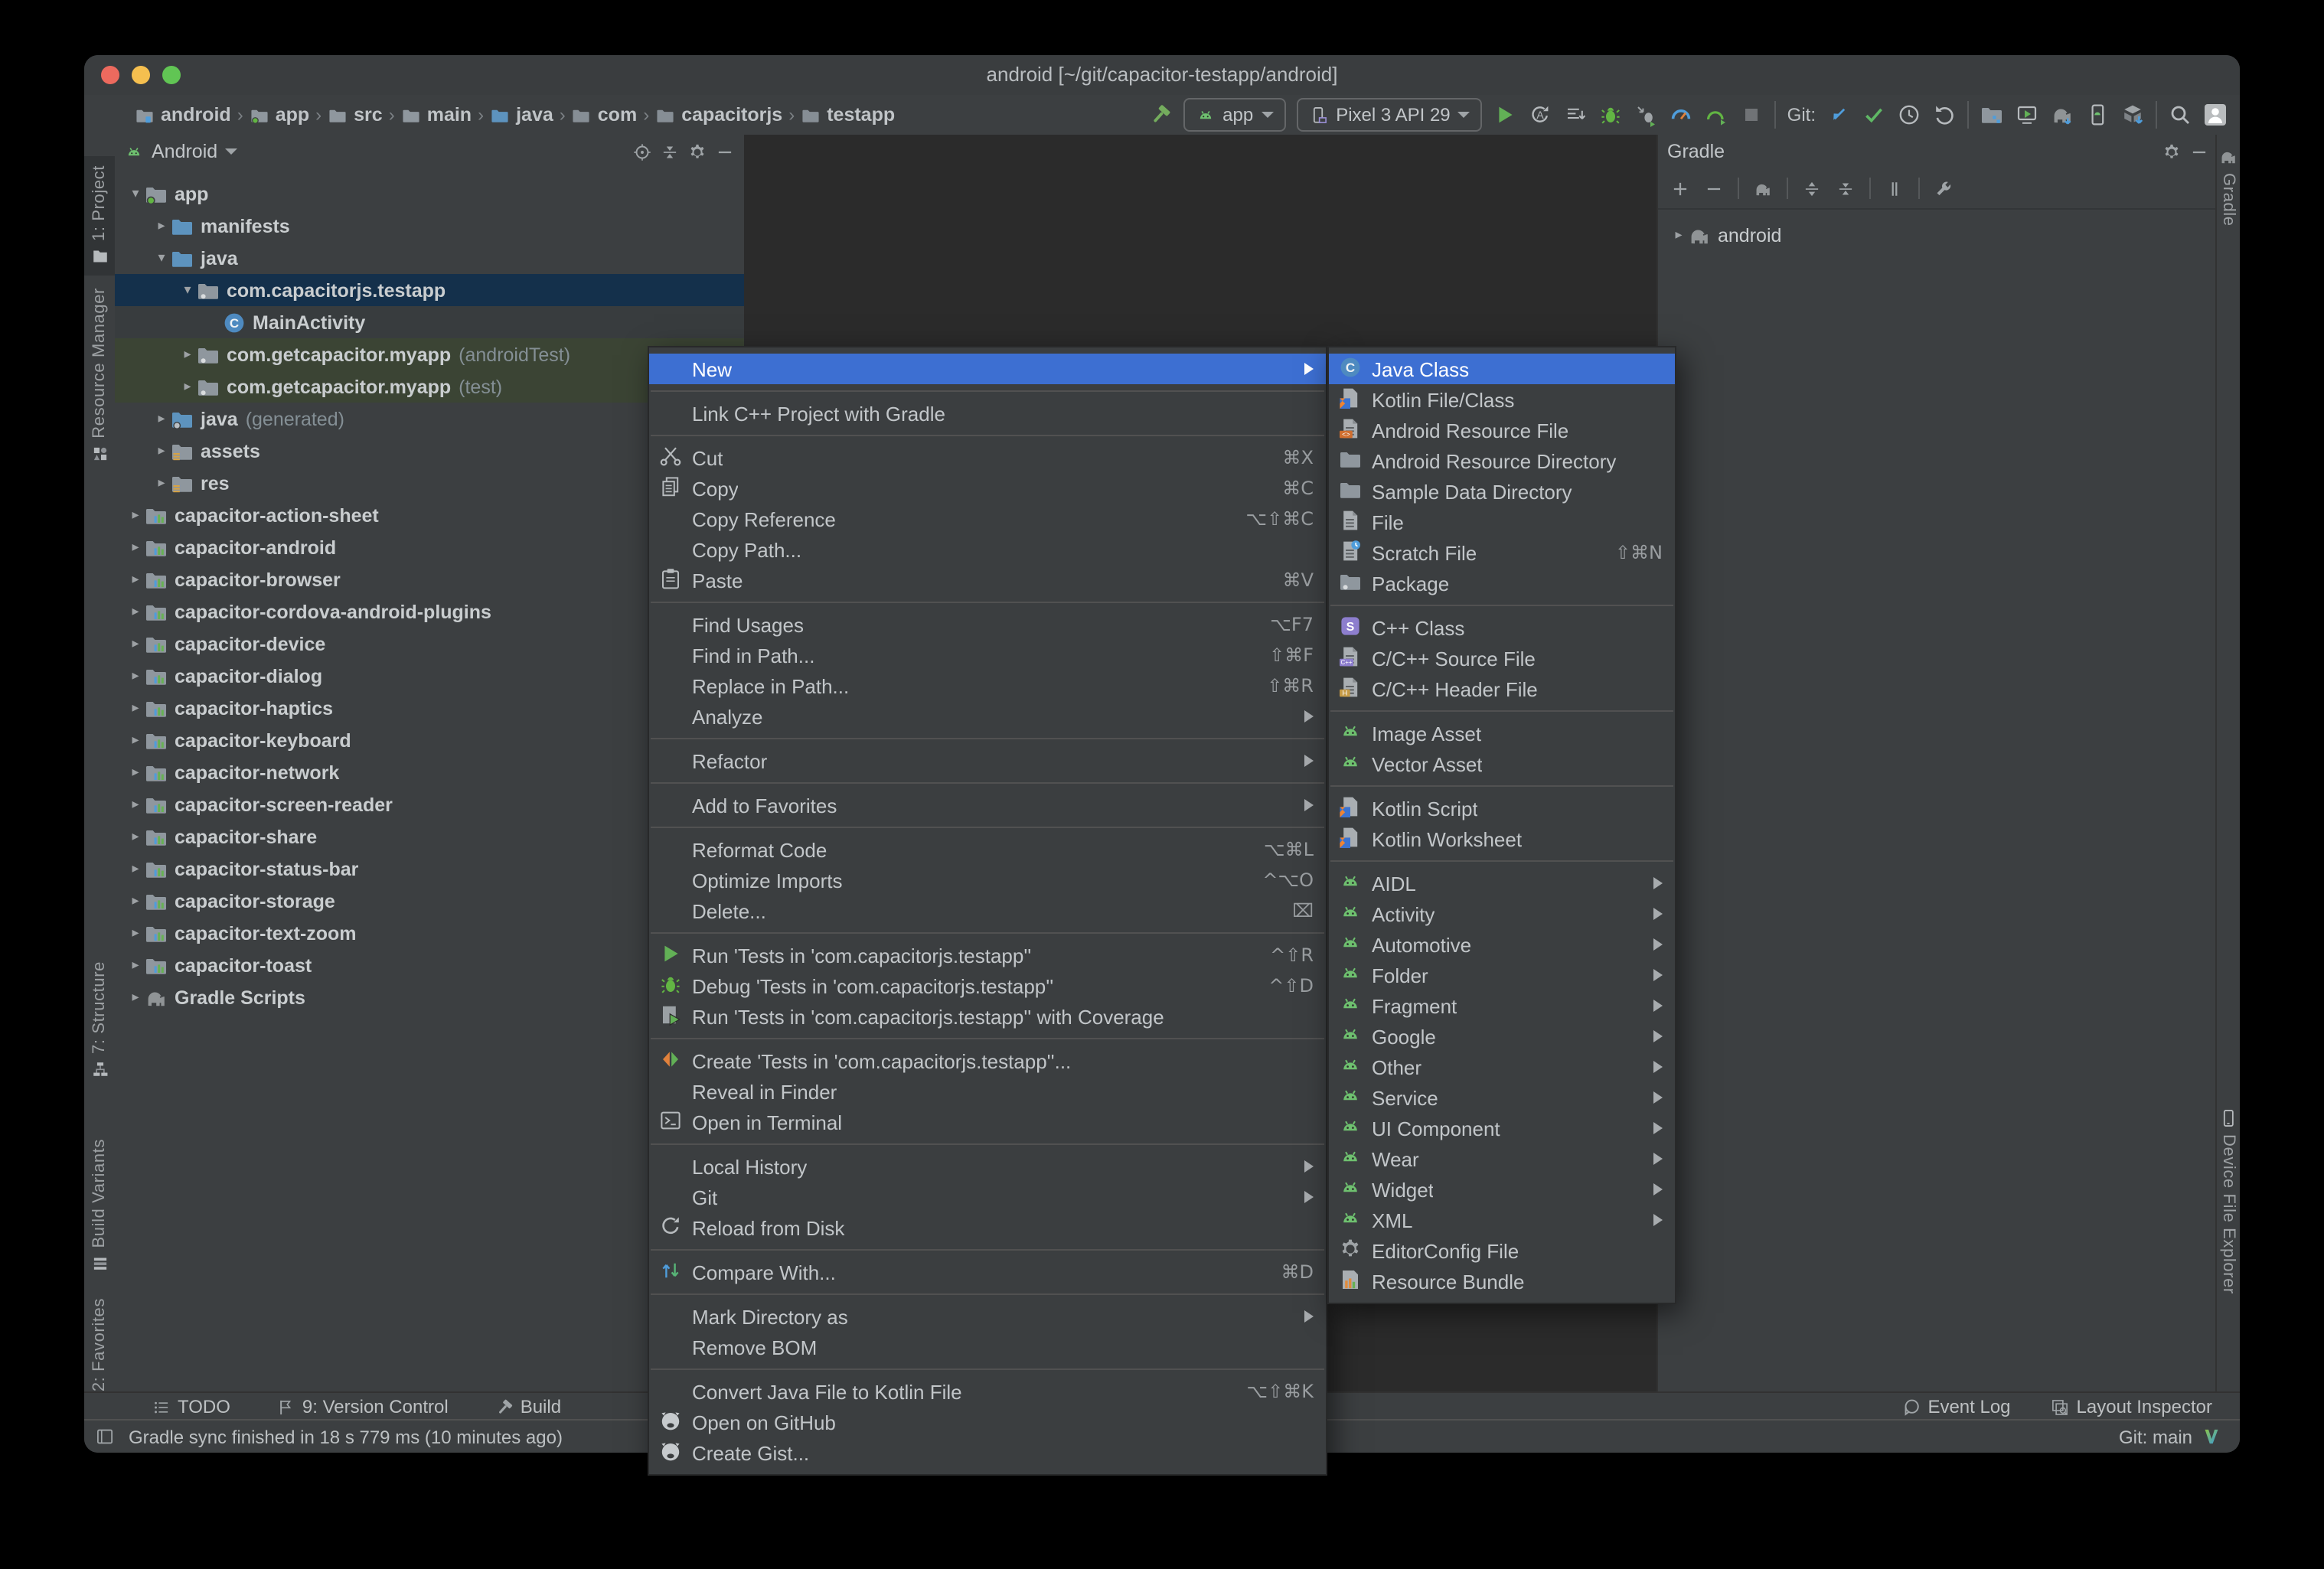  What do you see at coordinates (718, 115) in the screenshot?
I see `breadcrumb-item-capacitorjs: capacitorjs` at bounding box center [718, 115].